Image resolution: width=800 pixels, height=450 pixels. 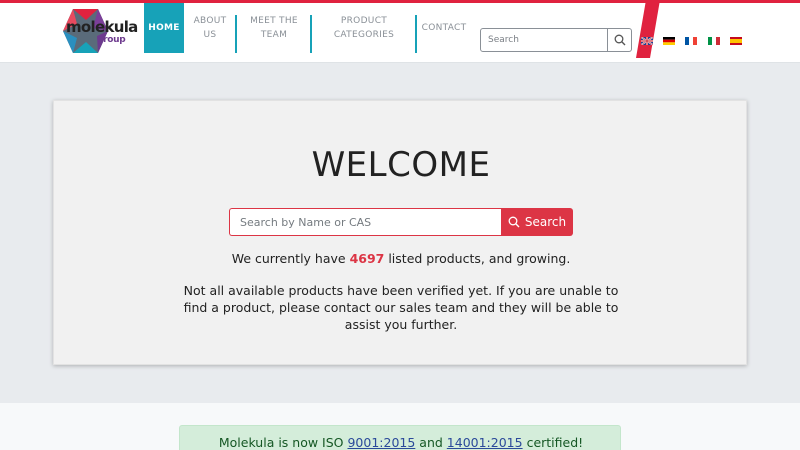 I want to click on header-search, so click(x=556, y=40).